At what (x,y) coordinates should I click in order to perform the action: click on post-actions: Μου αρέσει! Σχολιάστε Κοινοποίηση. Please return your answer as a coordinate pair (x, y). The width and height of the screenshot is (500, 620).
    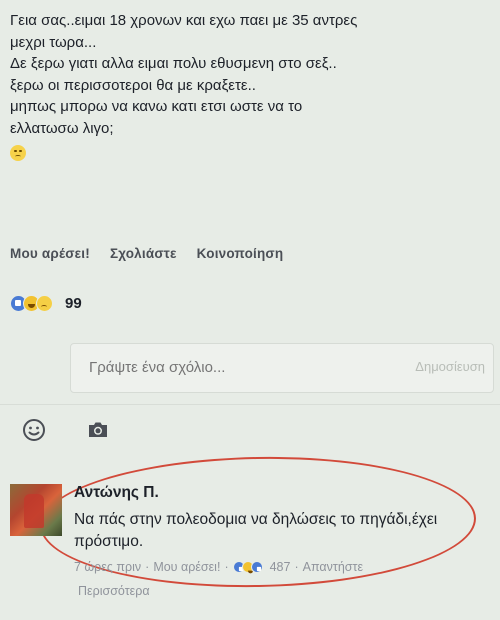
    Looking at the image, I should click on (146, 253).